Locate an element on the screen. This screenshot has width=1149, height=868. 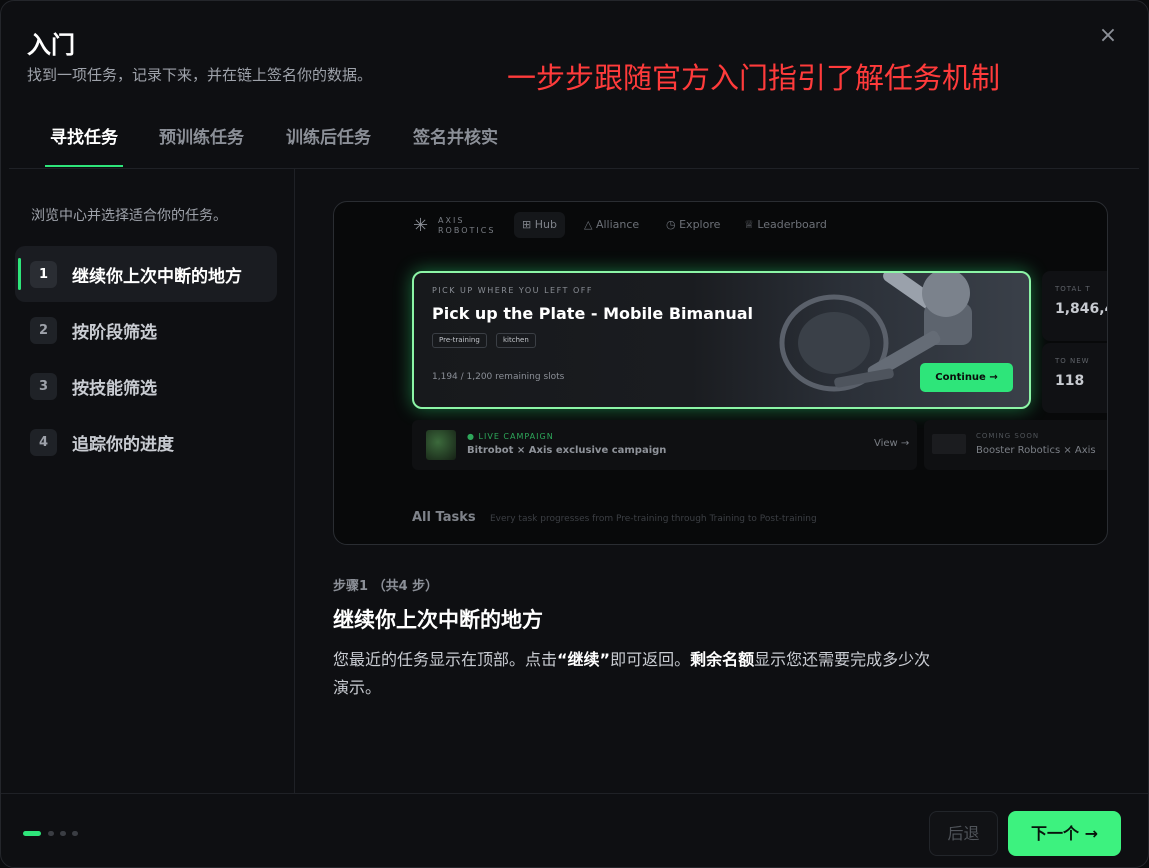
card-tag: Pre-training is located at coordinates (459, 340).